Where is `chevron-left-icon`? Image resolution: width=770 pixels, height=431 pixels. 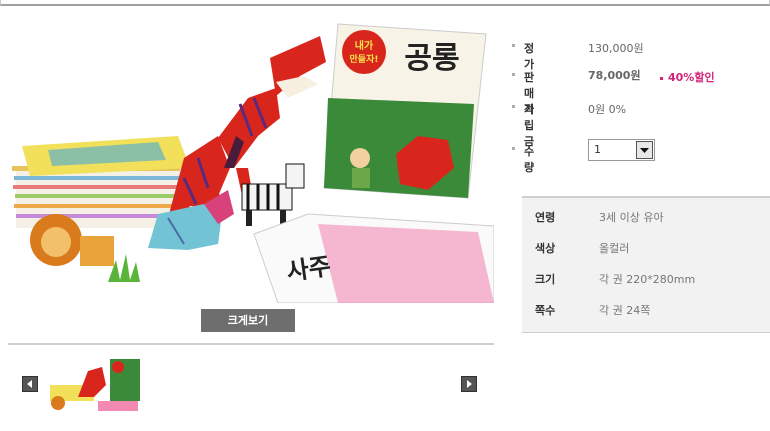
chevron-left-icon is located at coordinates (29, 384).